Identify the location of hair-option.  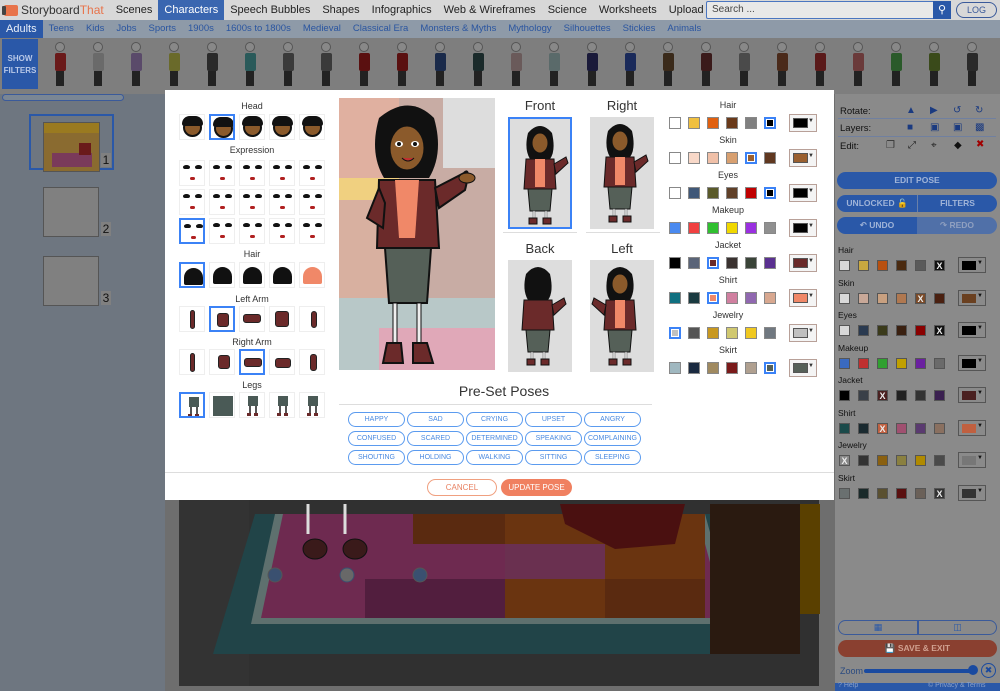
(192, 275).